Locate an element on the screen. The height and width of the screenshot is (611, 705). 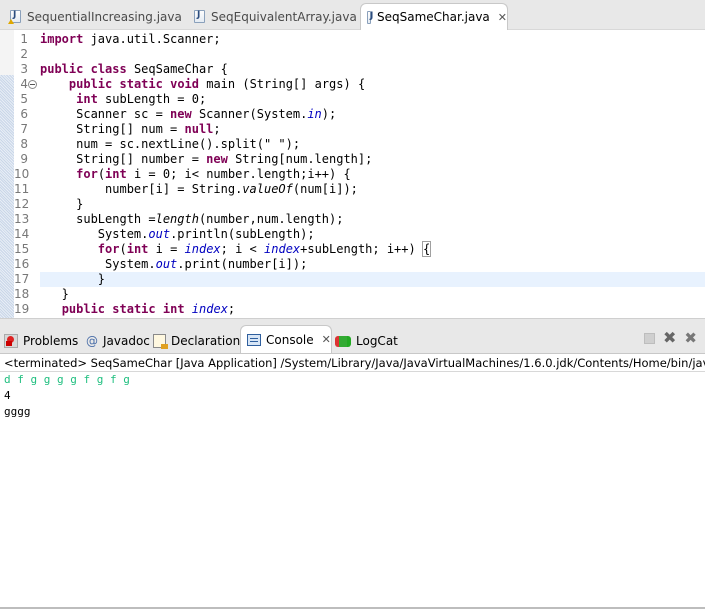
code-text: String[] num = null; is located at coordinates (130, 129).